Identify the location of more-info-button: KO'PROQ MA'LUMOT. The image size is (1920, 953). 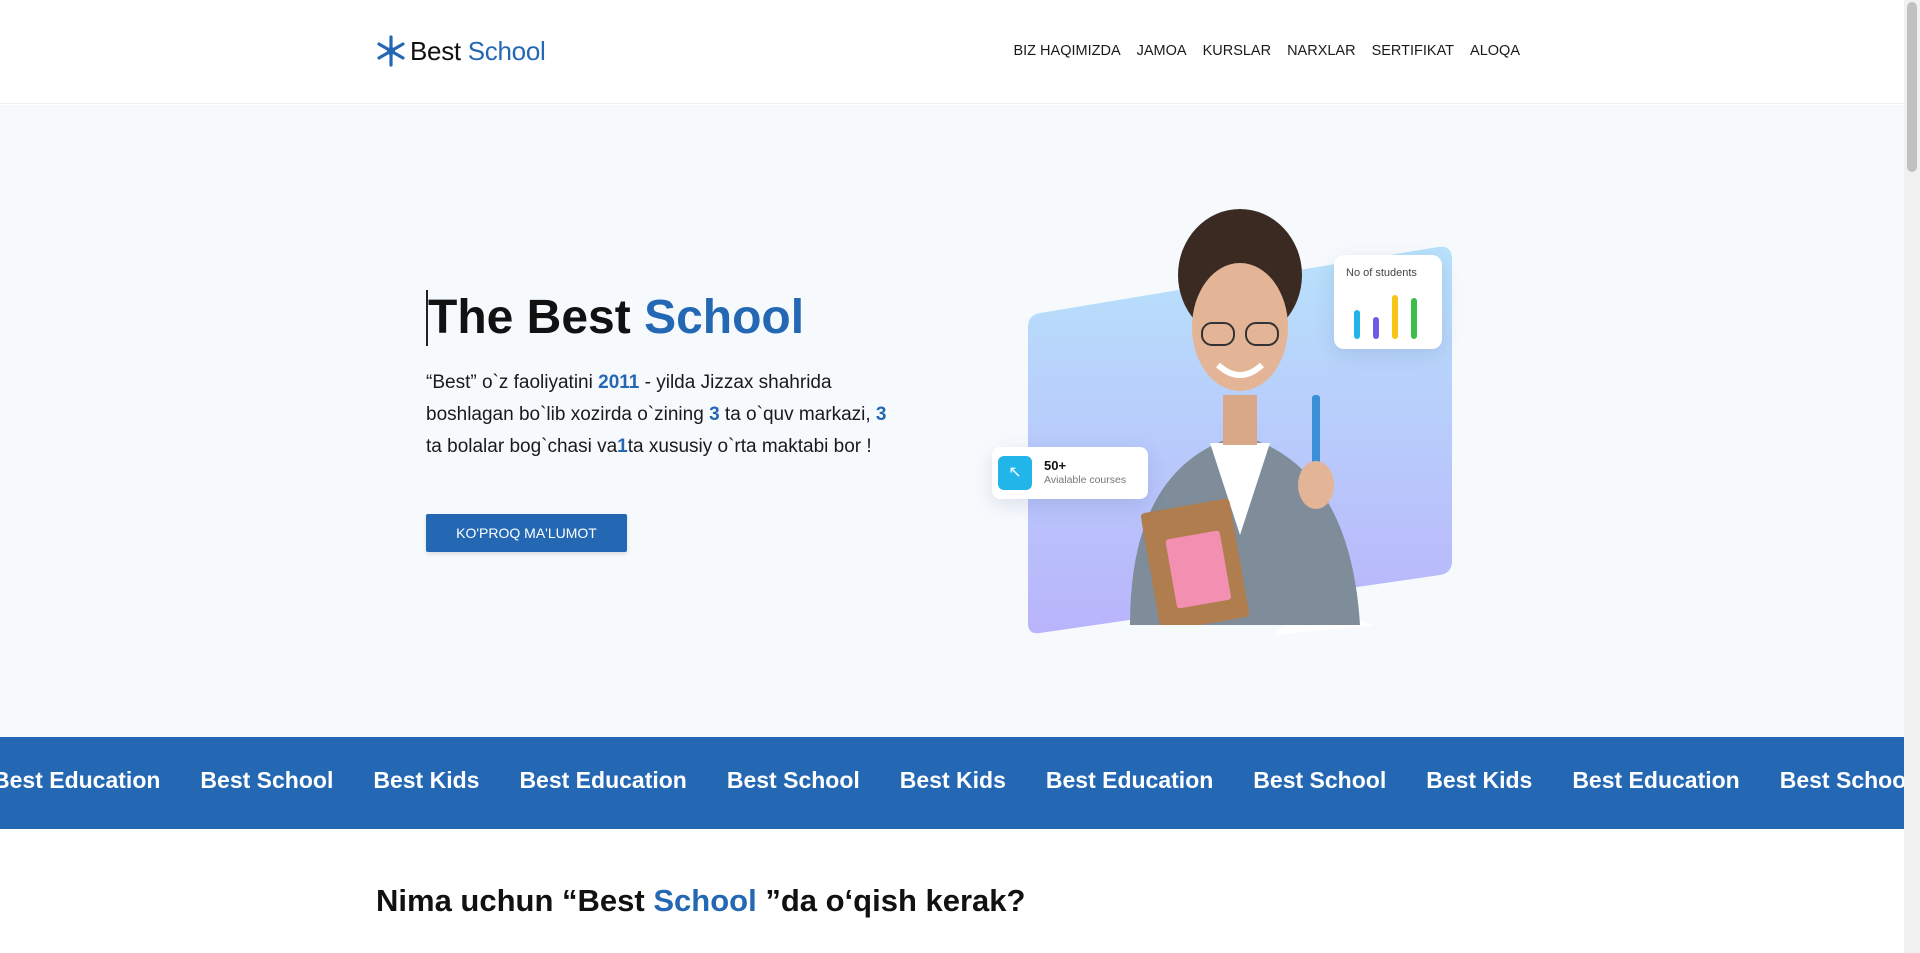
(526, 533).